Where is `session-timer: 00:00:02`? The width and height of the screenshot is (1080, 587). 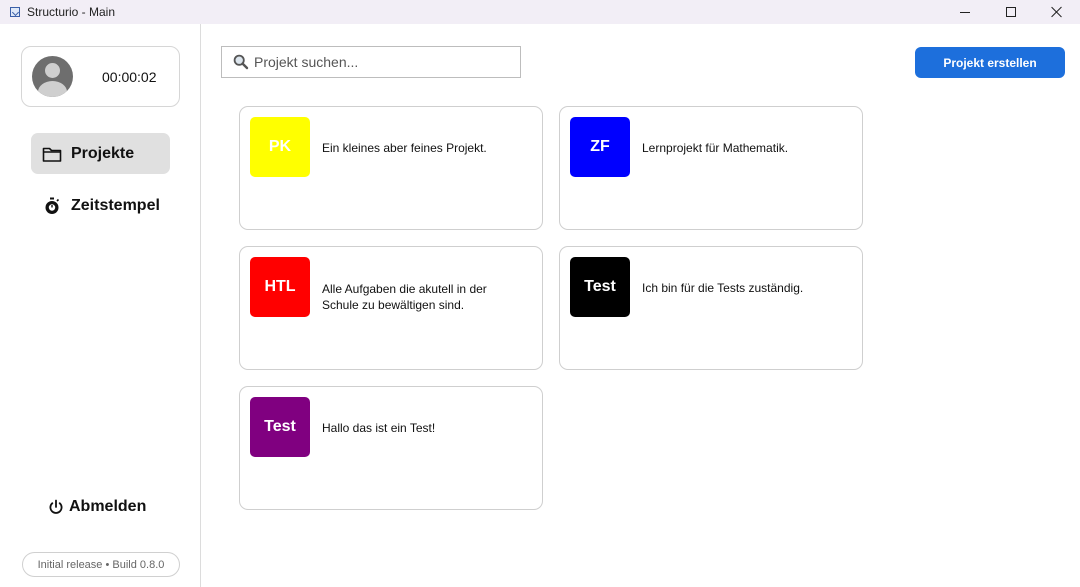
session-timer: 00:00:02 is located at coordinates (129, 77).